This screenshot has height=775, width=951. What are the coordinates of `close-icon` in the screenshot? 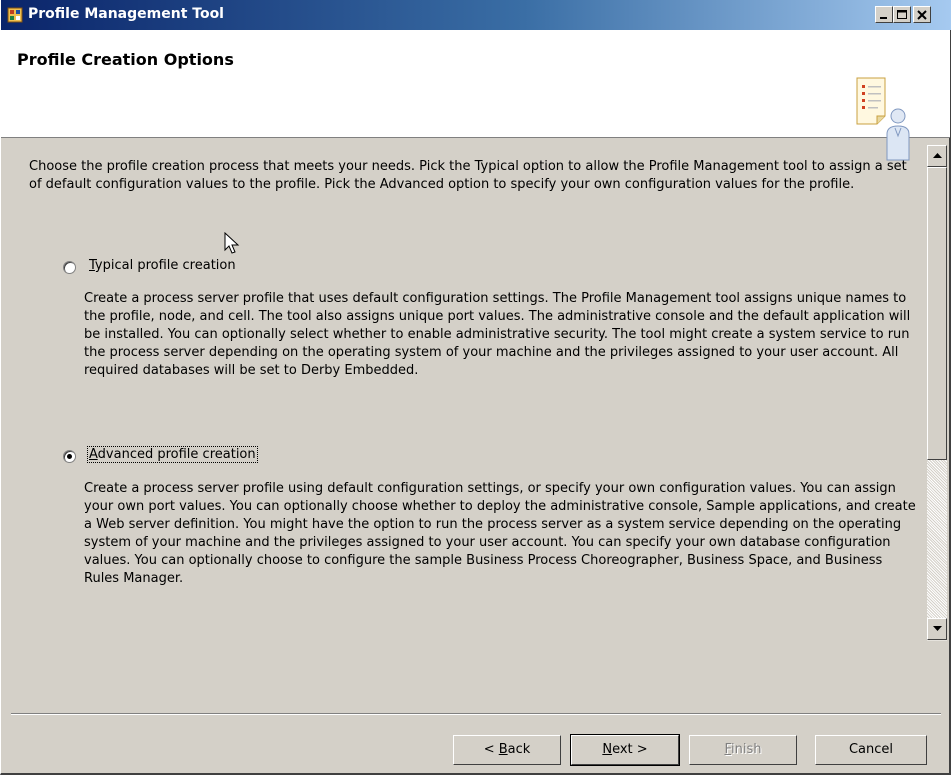 It's located at (922, 15).